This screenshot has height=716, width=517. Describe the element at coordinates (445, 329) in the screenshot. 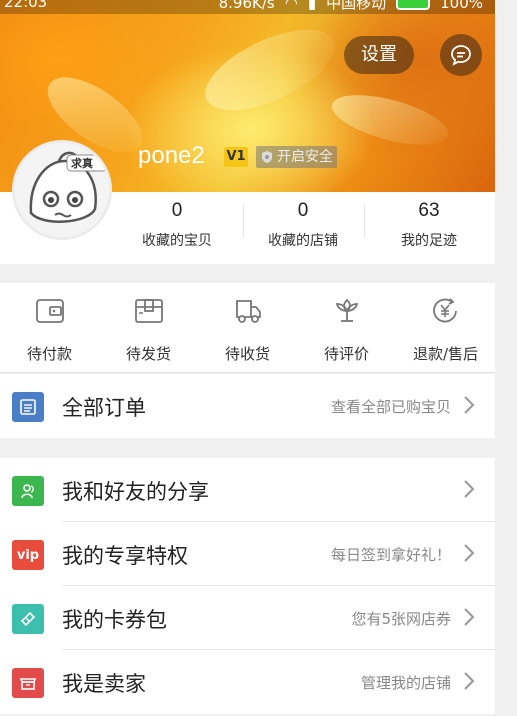

I see `order-tab-refund: 退款/售后` at that location.